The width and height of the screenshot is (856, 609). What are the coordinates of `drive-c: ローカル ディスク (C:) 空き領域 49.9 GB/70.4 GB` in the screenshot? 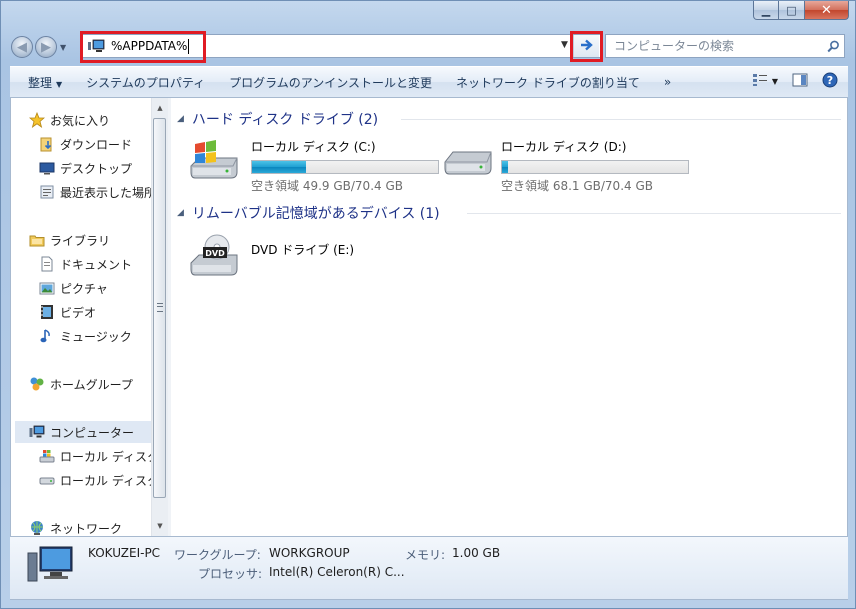 It's located at (313, 166).